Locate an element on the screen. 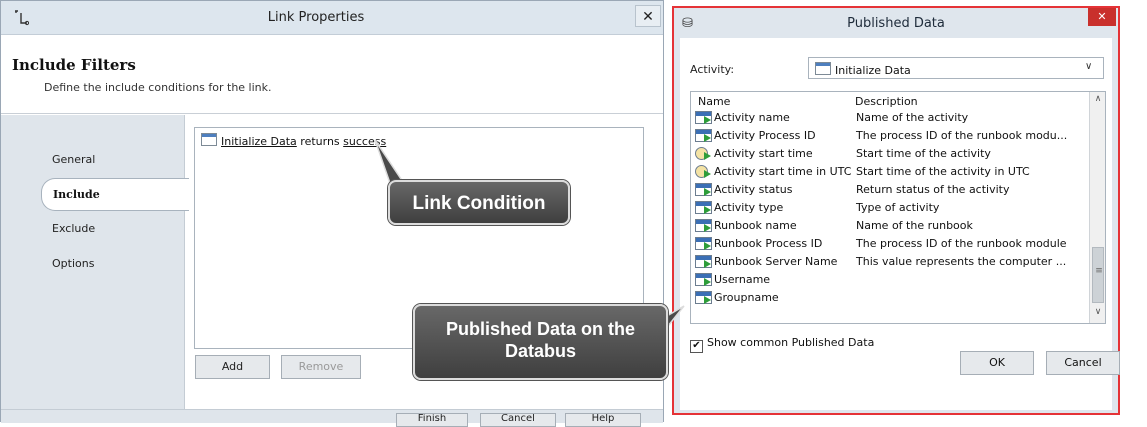 The image size is (1147, 427). row-description: Type of activity is located at coordinates (898, 207).